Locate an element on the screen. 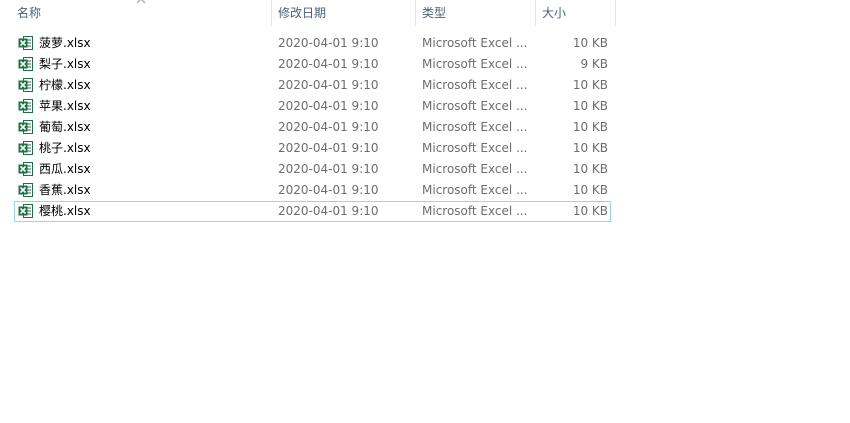 The height and width of the screenshot is (423, 850). file-name: 柠檬.xlsx is located at coordinates (65, 85).